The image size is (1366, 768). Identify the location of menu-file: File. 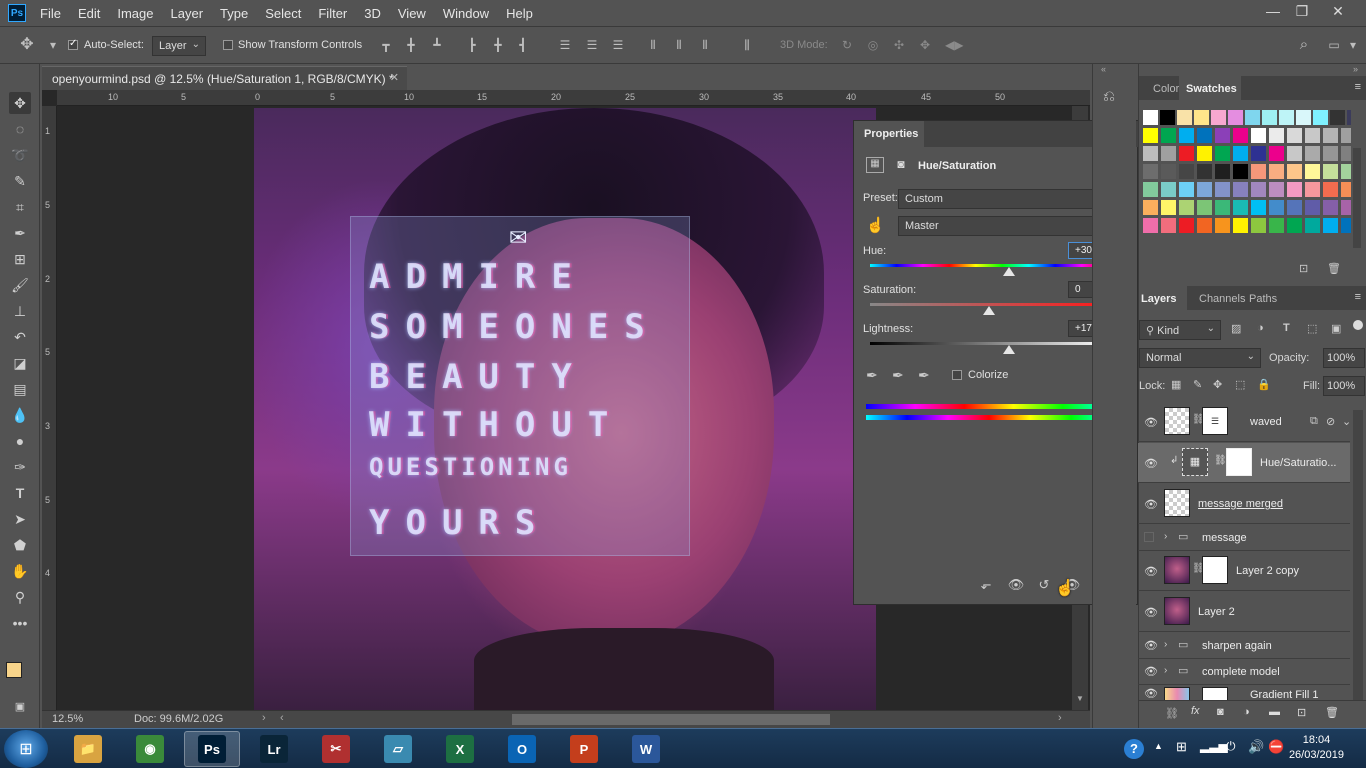
(50, 13).